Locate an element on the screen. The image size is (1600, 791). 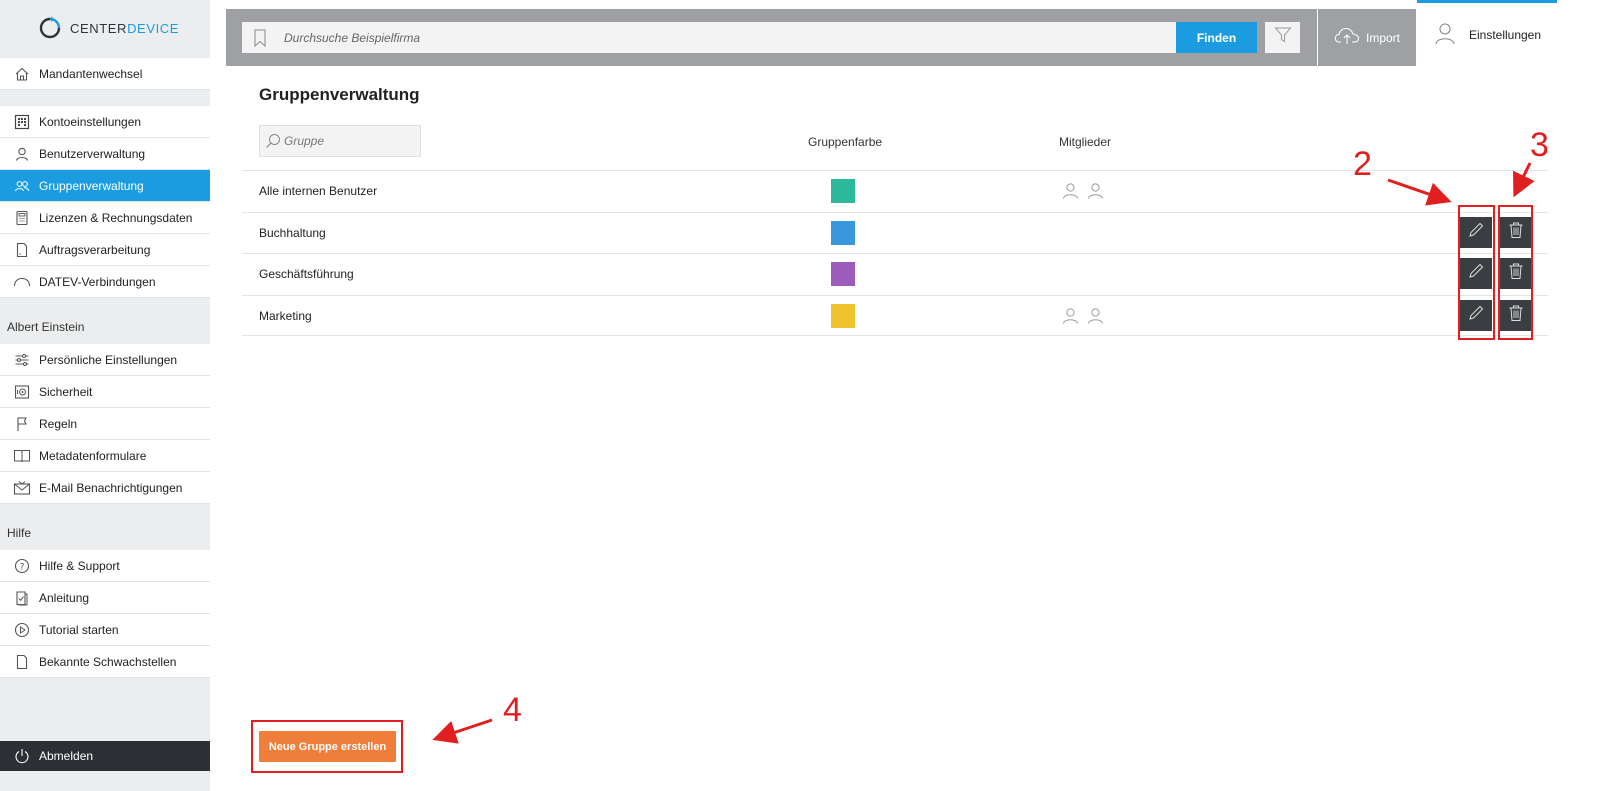
group-filter-box is located at coordinates (340, 141).